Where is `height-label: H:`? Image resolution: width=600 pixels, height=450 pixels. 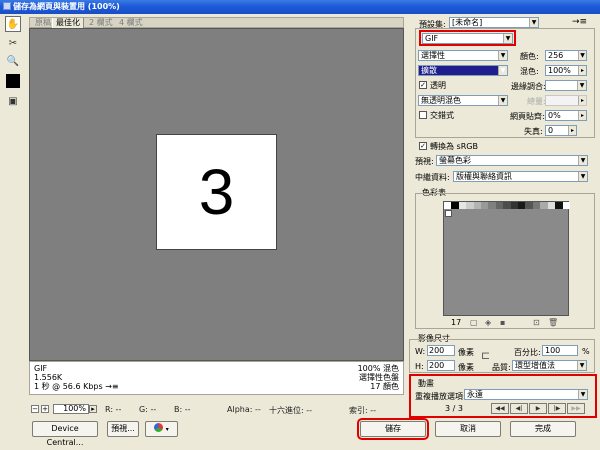
height-label: H: is located at coordinates (419, 366).